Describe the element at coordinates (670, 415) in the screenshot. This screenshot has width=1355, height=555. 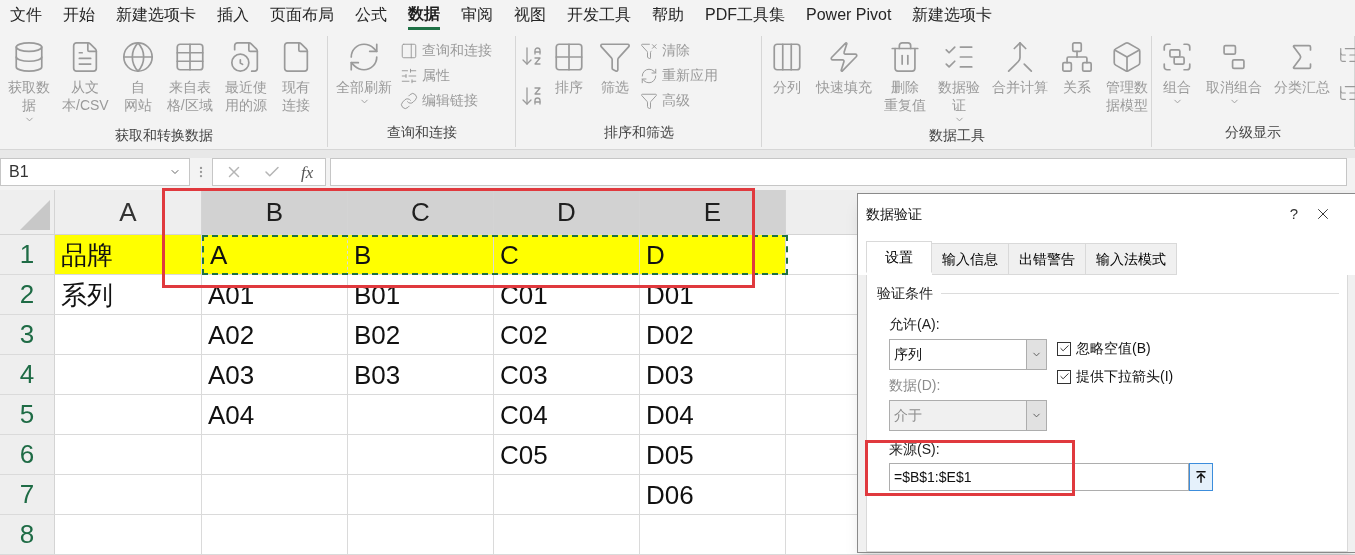
I see `cell-text: D04` at that location.